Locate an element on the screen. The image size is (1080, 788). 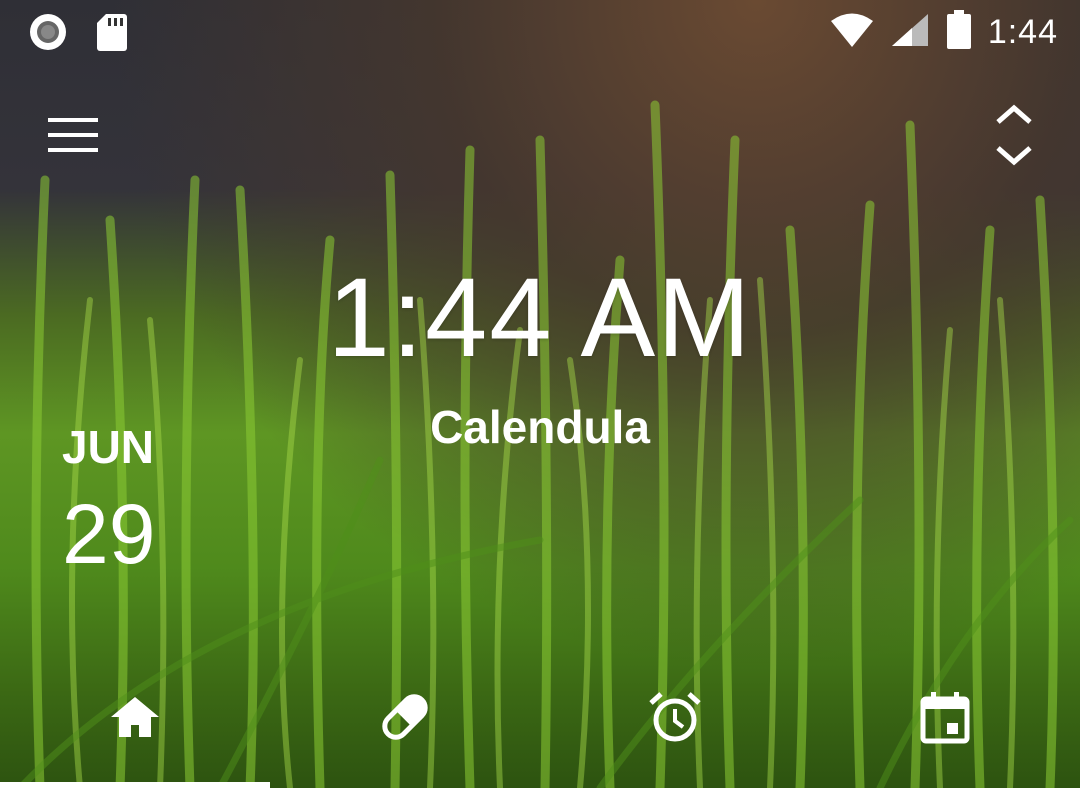
date-display: JUN 29 is located at coordinates (108, 501).